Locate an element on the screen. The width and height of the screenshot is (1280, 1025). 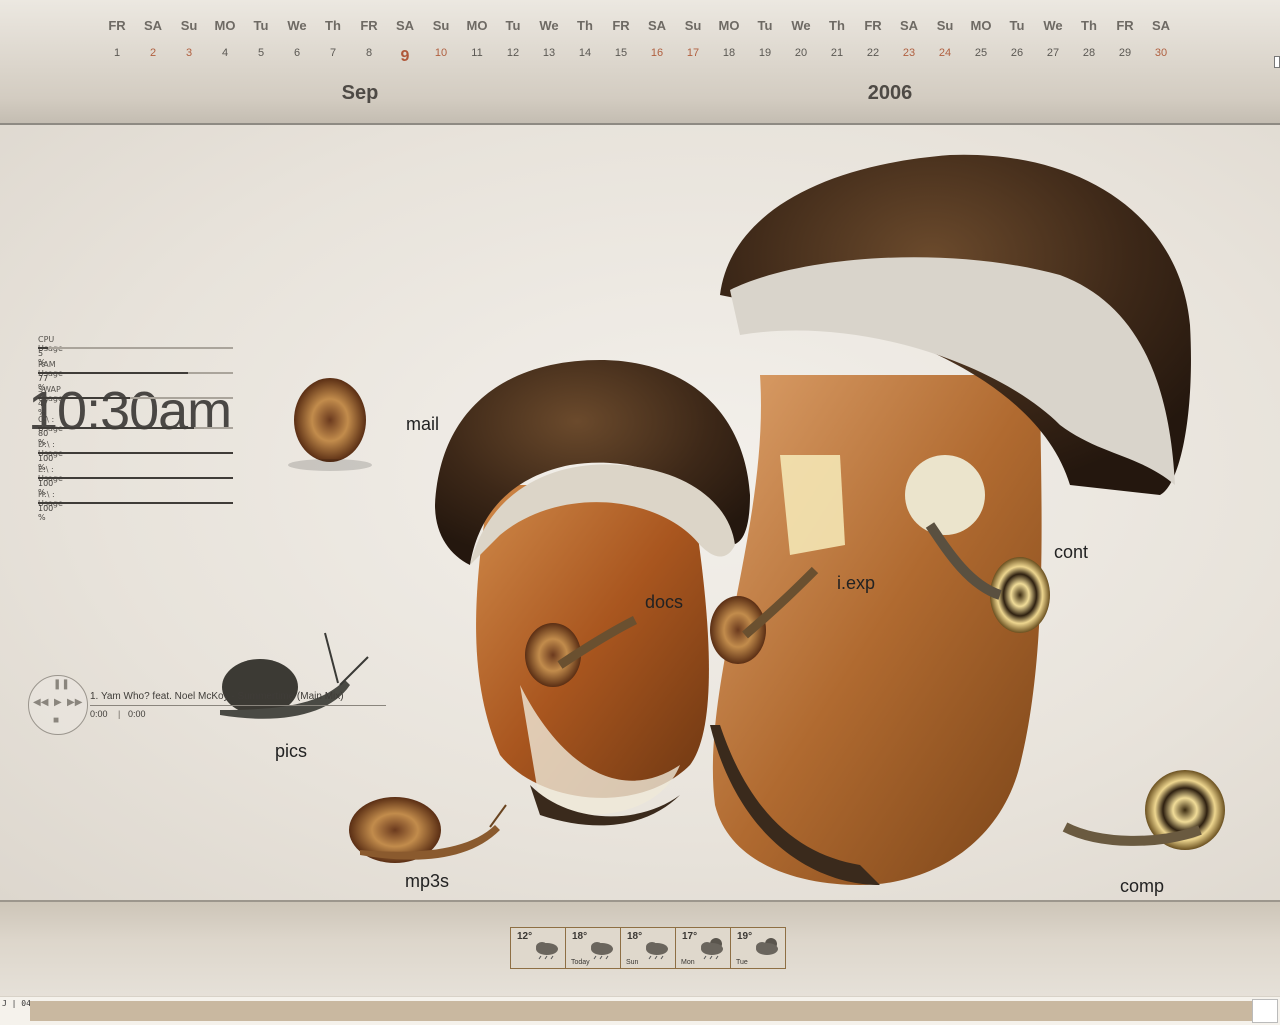
calendar-weekday: MO is located at coordinates (225, 25).